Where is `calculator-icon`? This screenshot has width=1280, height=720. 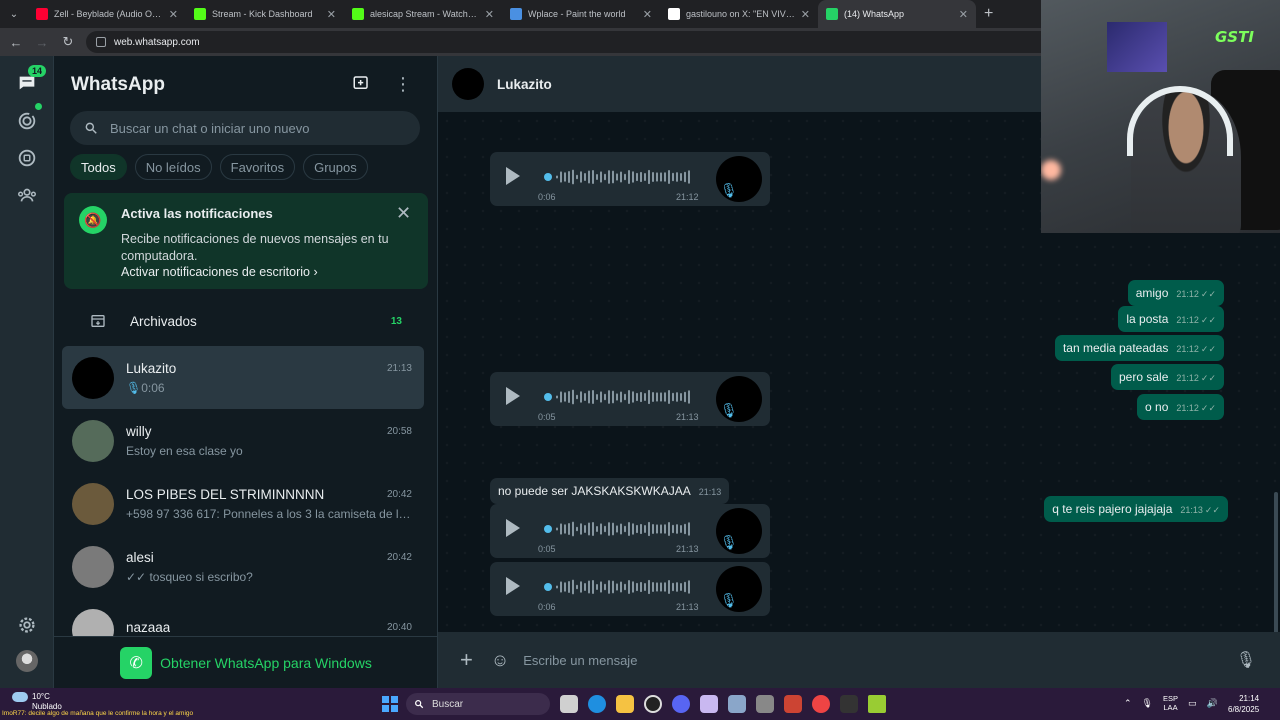
calculator-icon is located at coordinates (765, 704).